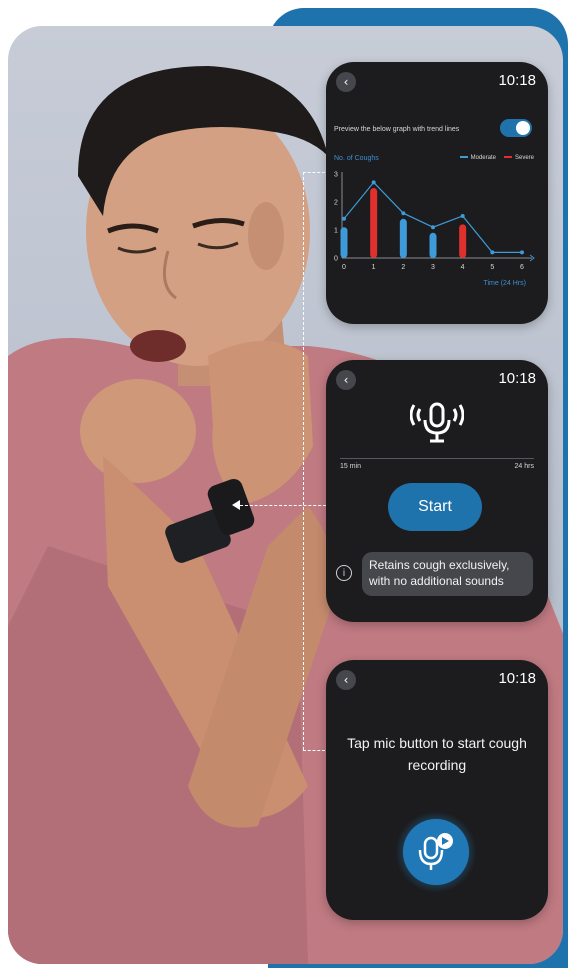 Image resolution: width=571 pixels, height=968 pixels. I want to click on record-instruction: Tap mic button to start cough recording, so click(437, 754).